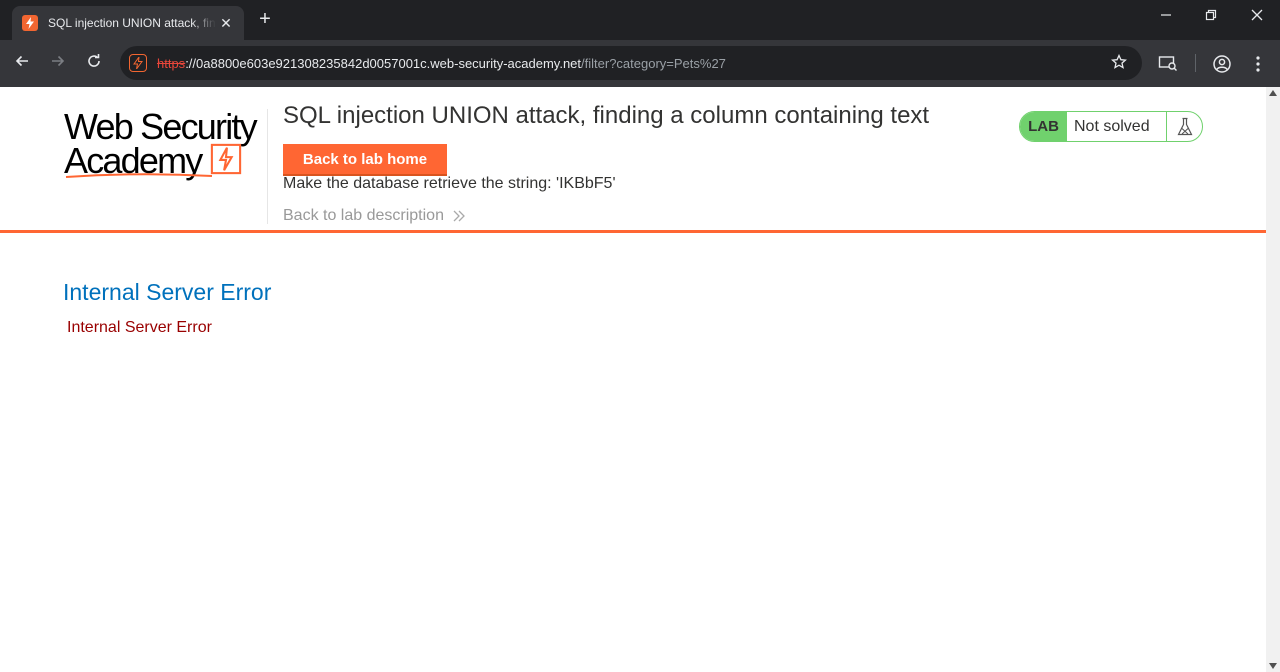  What do you see at coordinates (226, 23) in the screenshot?
I see `tab-close-icon: ✕` at bounding box center [226, 23].